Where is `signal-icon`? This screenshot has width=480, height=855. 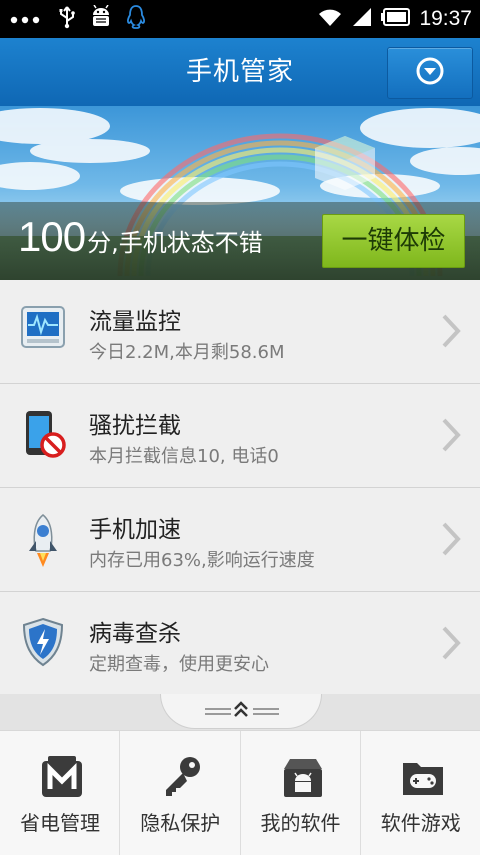
signal-icon is located at coordinates (362, 19).